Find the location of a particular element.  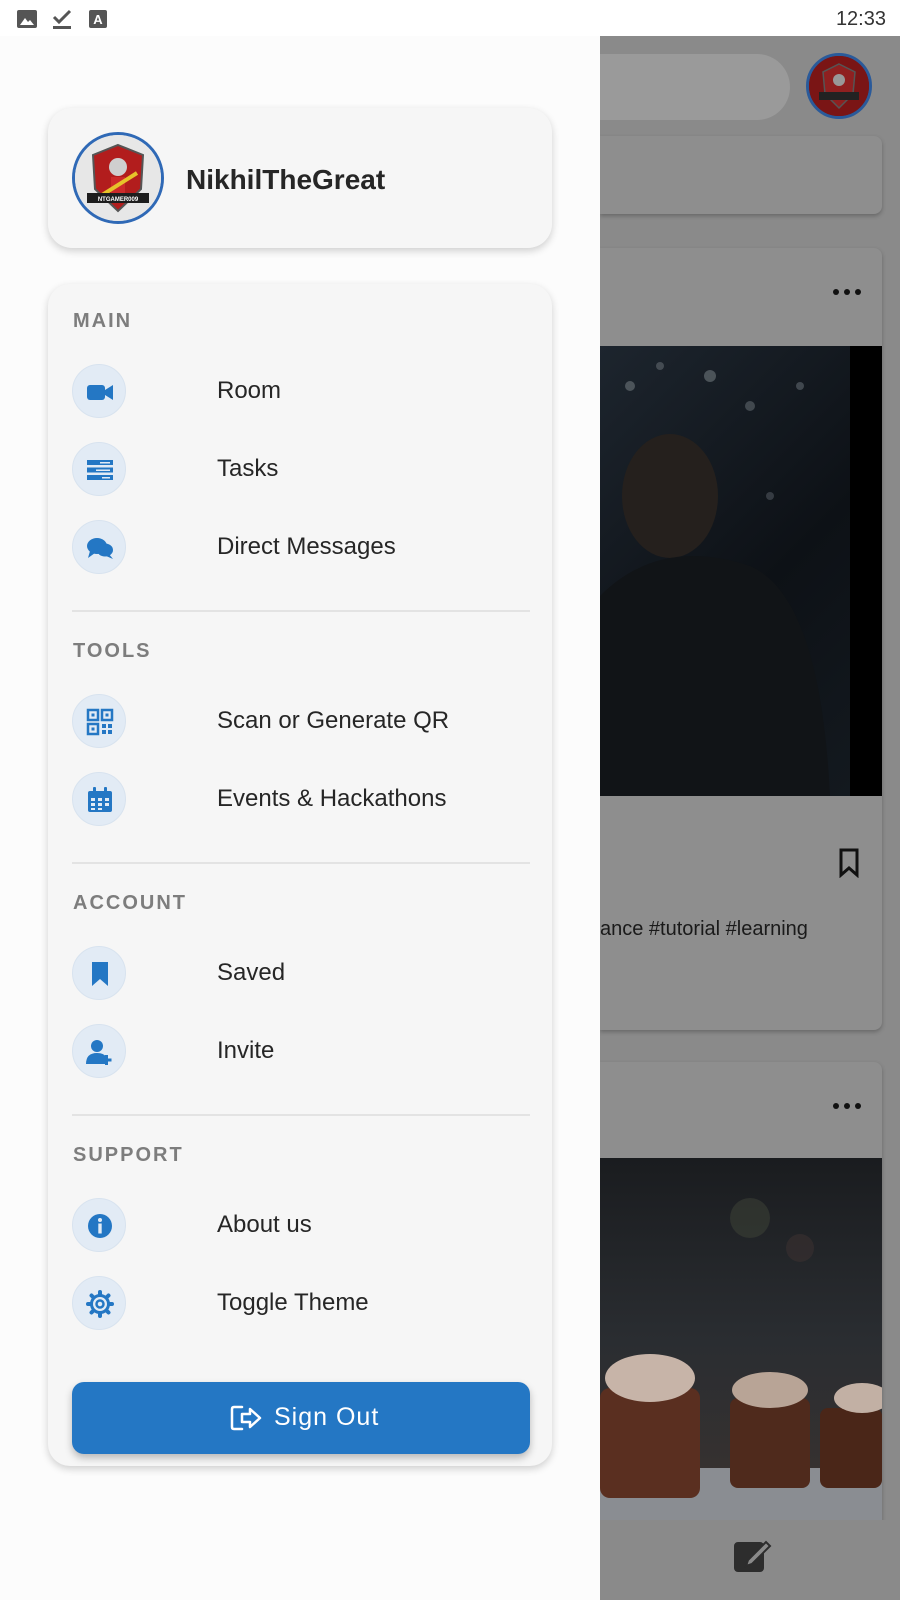

svg-text: A is located at coordinates (98, 19).